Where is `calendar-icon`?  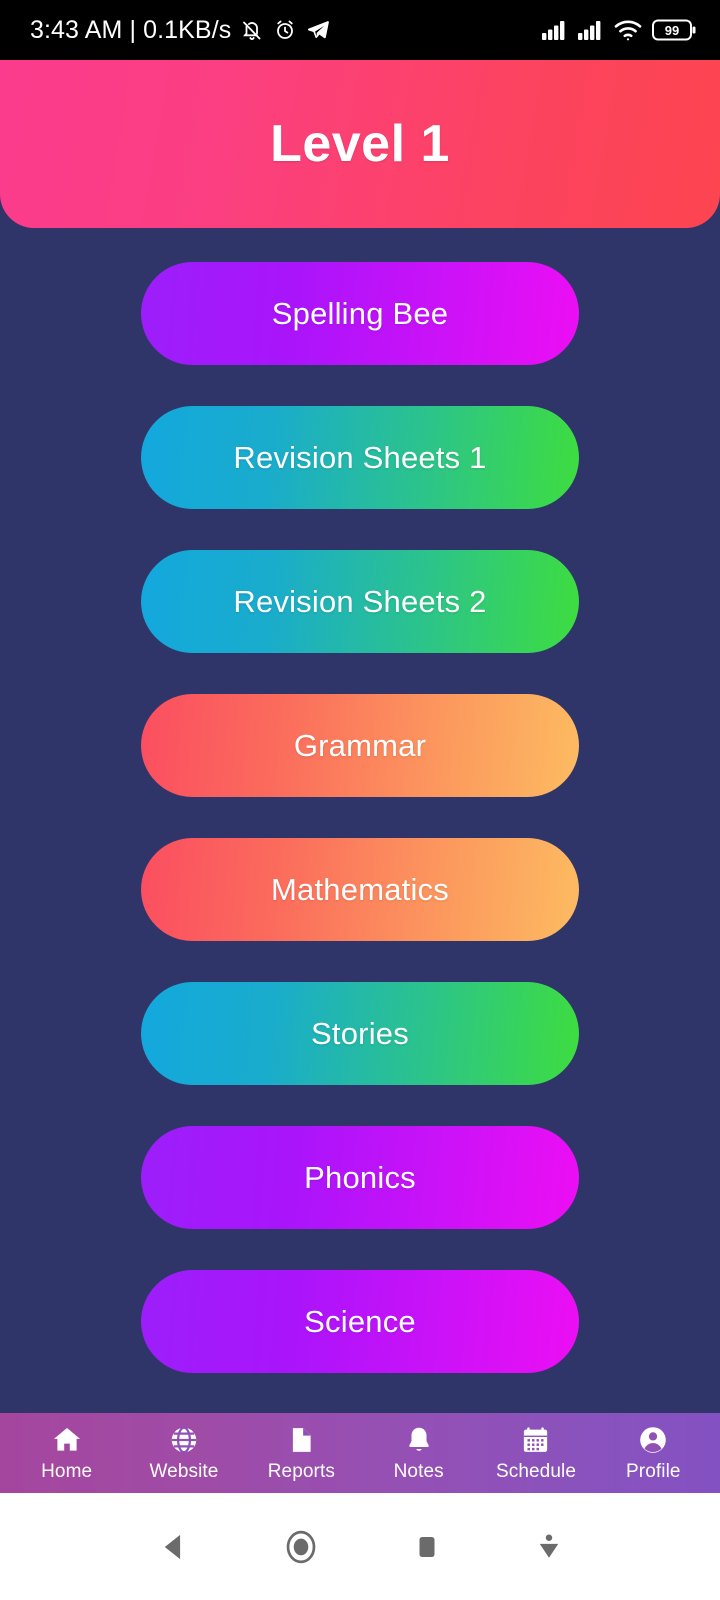 calendar-icon is located at coordinates (535, 1440).